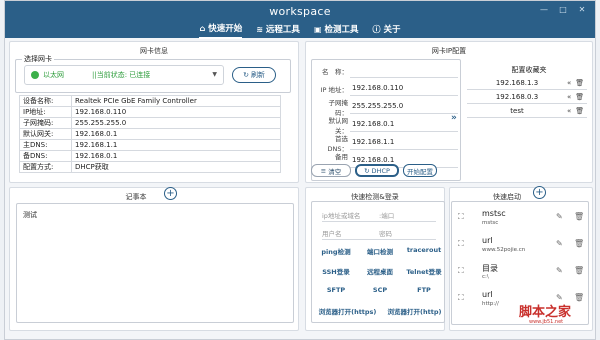 This screenshot has height=340, width=600. Describe the element at coordinates (350, 233) in the screenshot. I see `username-input: 用户名` at that location.